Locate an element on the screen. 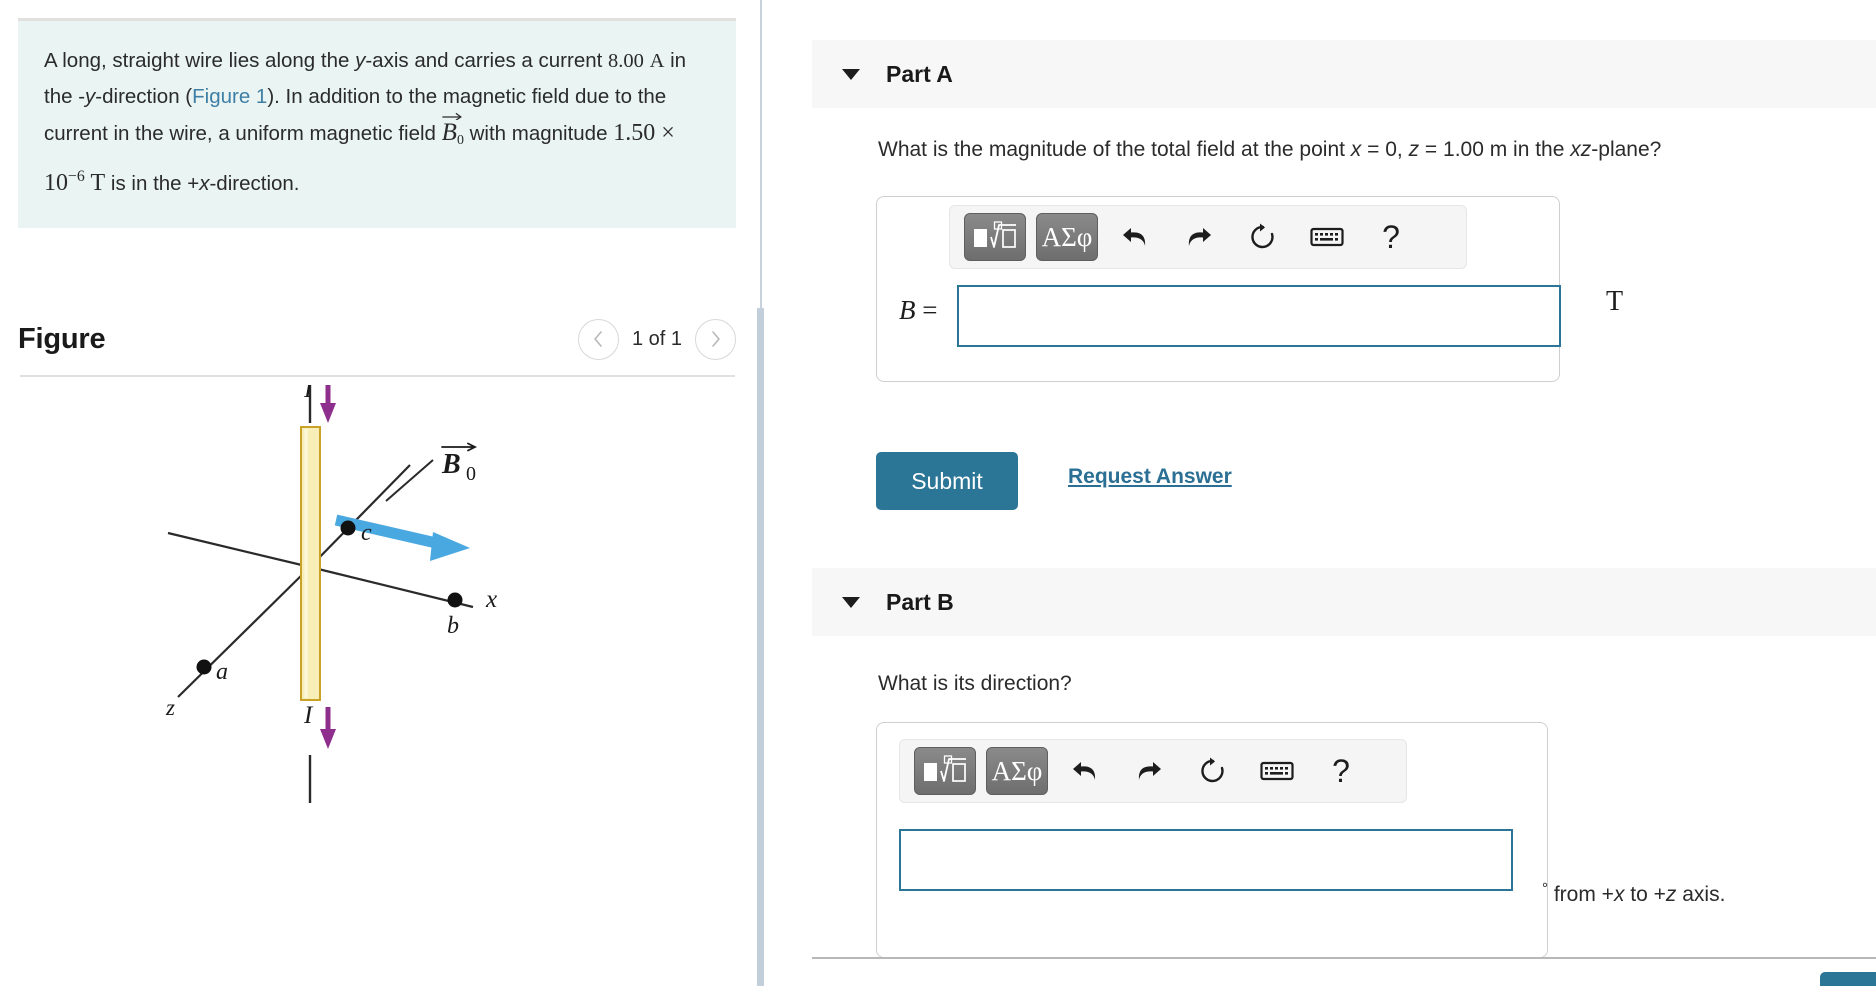 Image resolution: width=1876 pixels, height=986 pixels. current-arrow-top: I is located at coordinates (319, 404).